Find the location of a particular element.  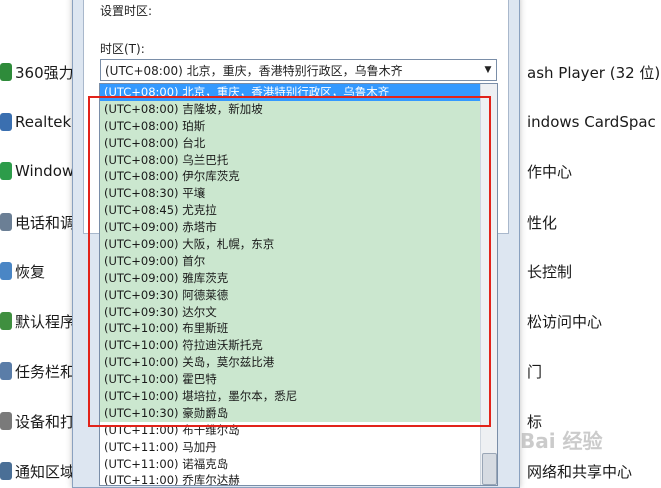

control-panel-item-label: Window is located at coordinates (45, 171).